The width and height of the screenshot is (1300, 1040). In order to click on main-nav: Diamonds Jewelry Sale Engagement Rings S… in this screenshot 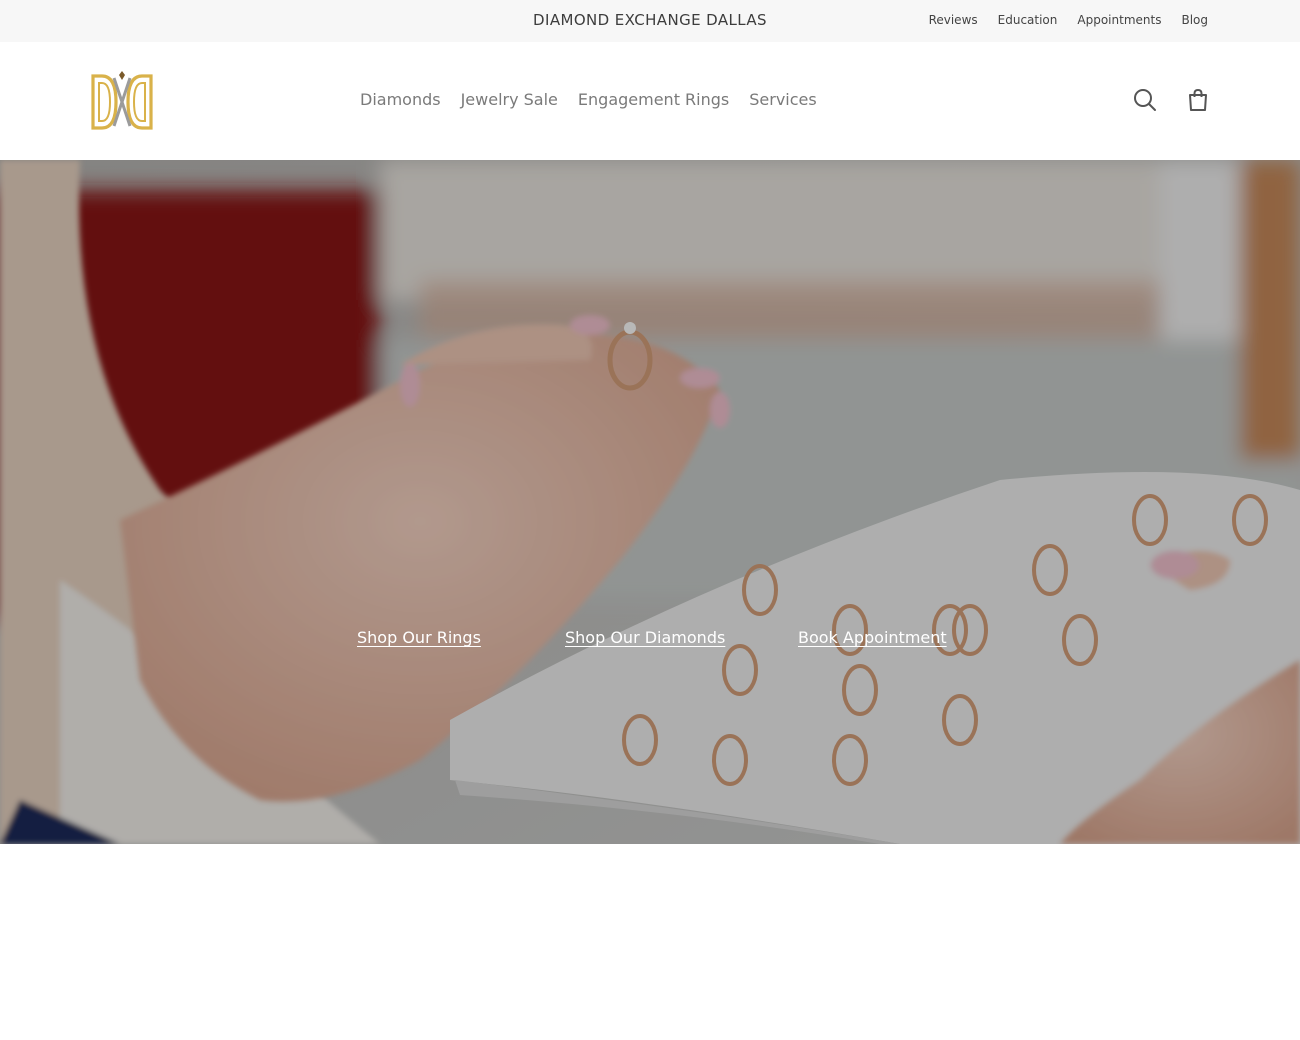, I will do `click(588, 99)`.